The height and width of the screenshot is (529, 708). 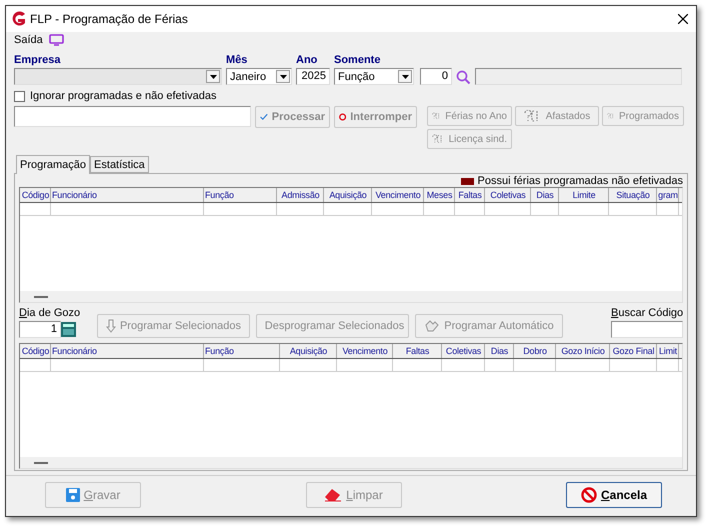 I want to click on year-field: 2025, so click(x=313, y=76).